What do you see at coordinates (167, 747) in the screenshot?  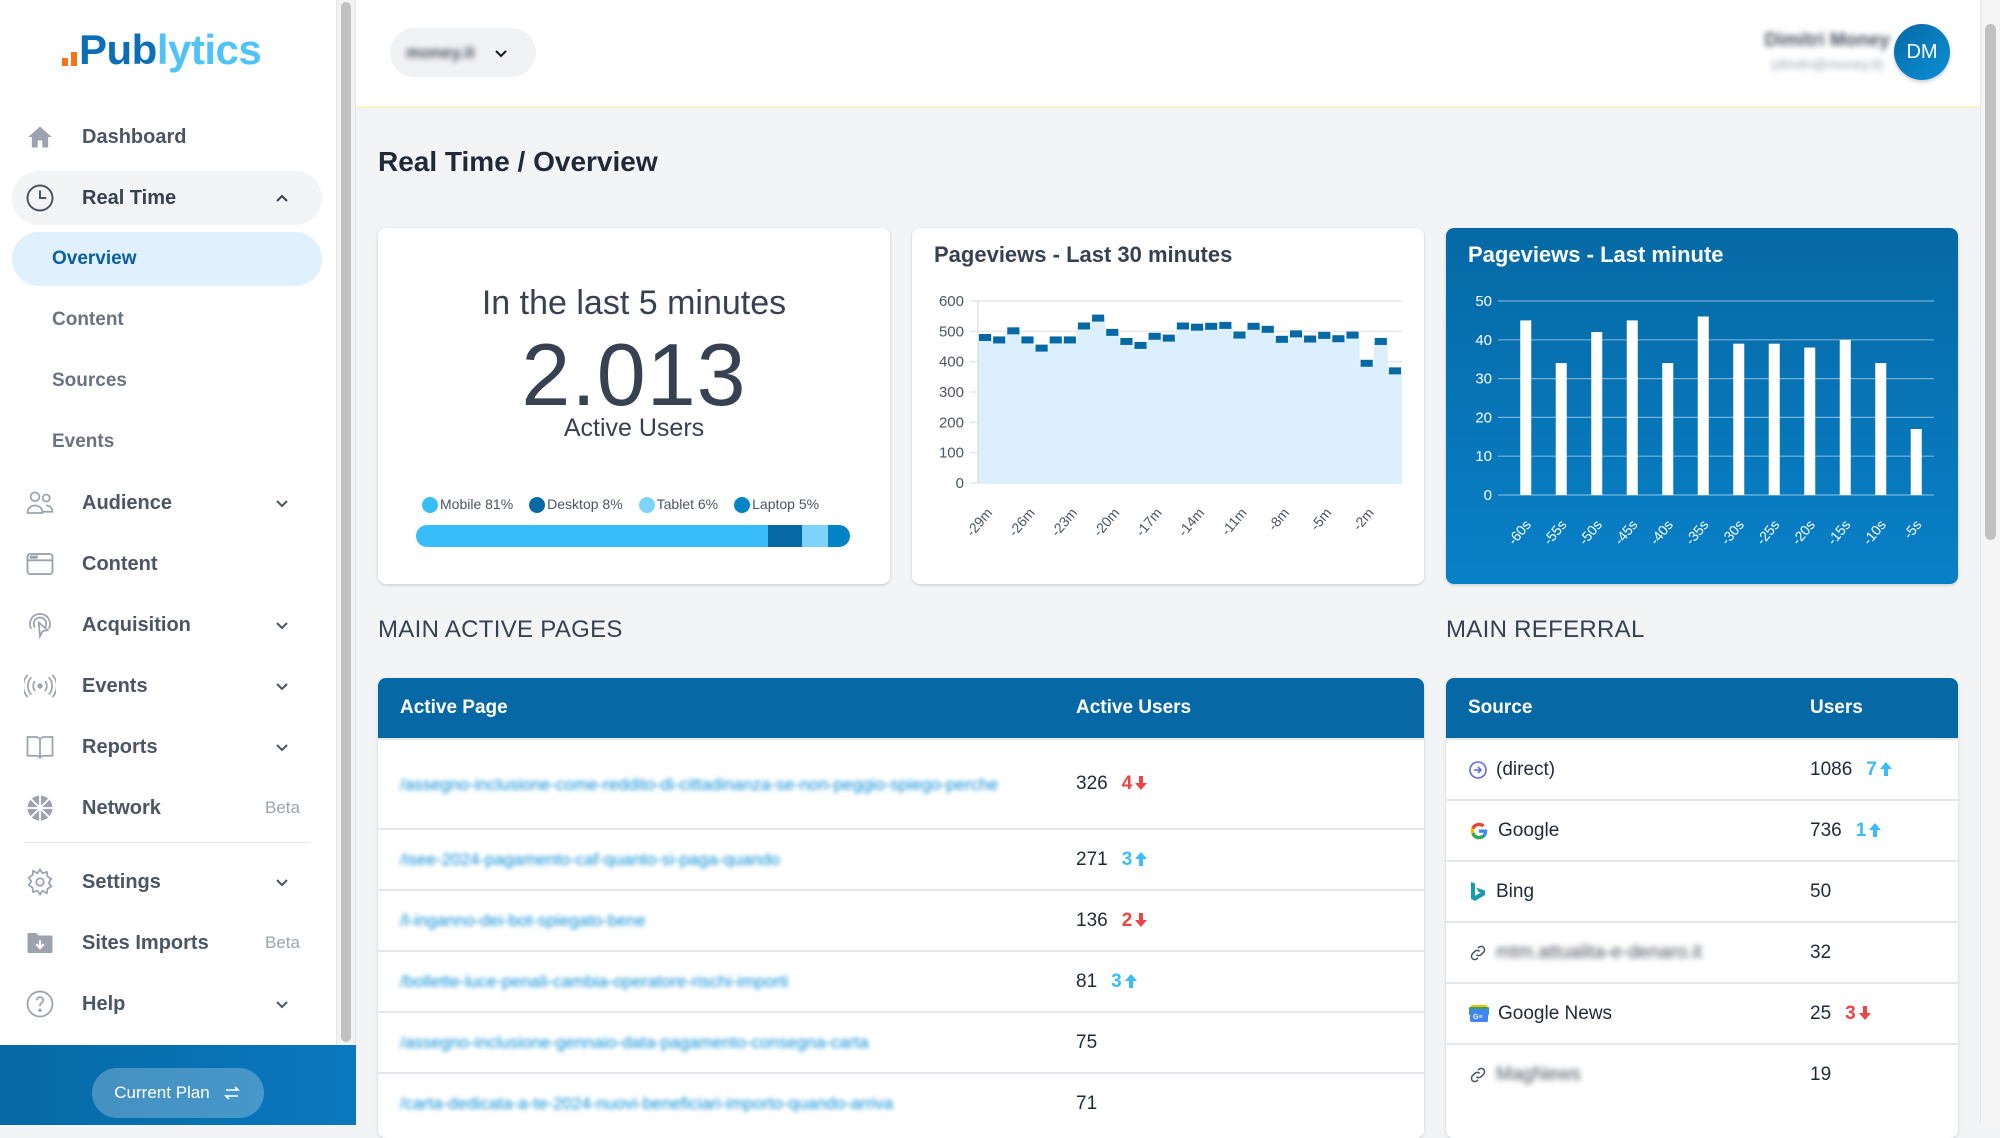 I see `sidebar-item-reports: Reports` at bounding box center [167, 747].